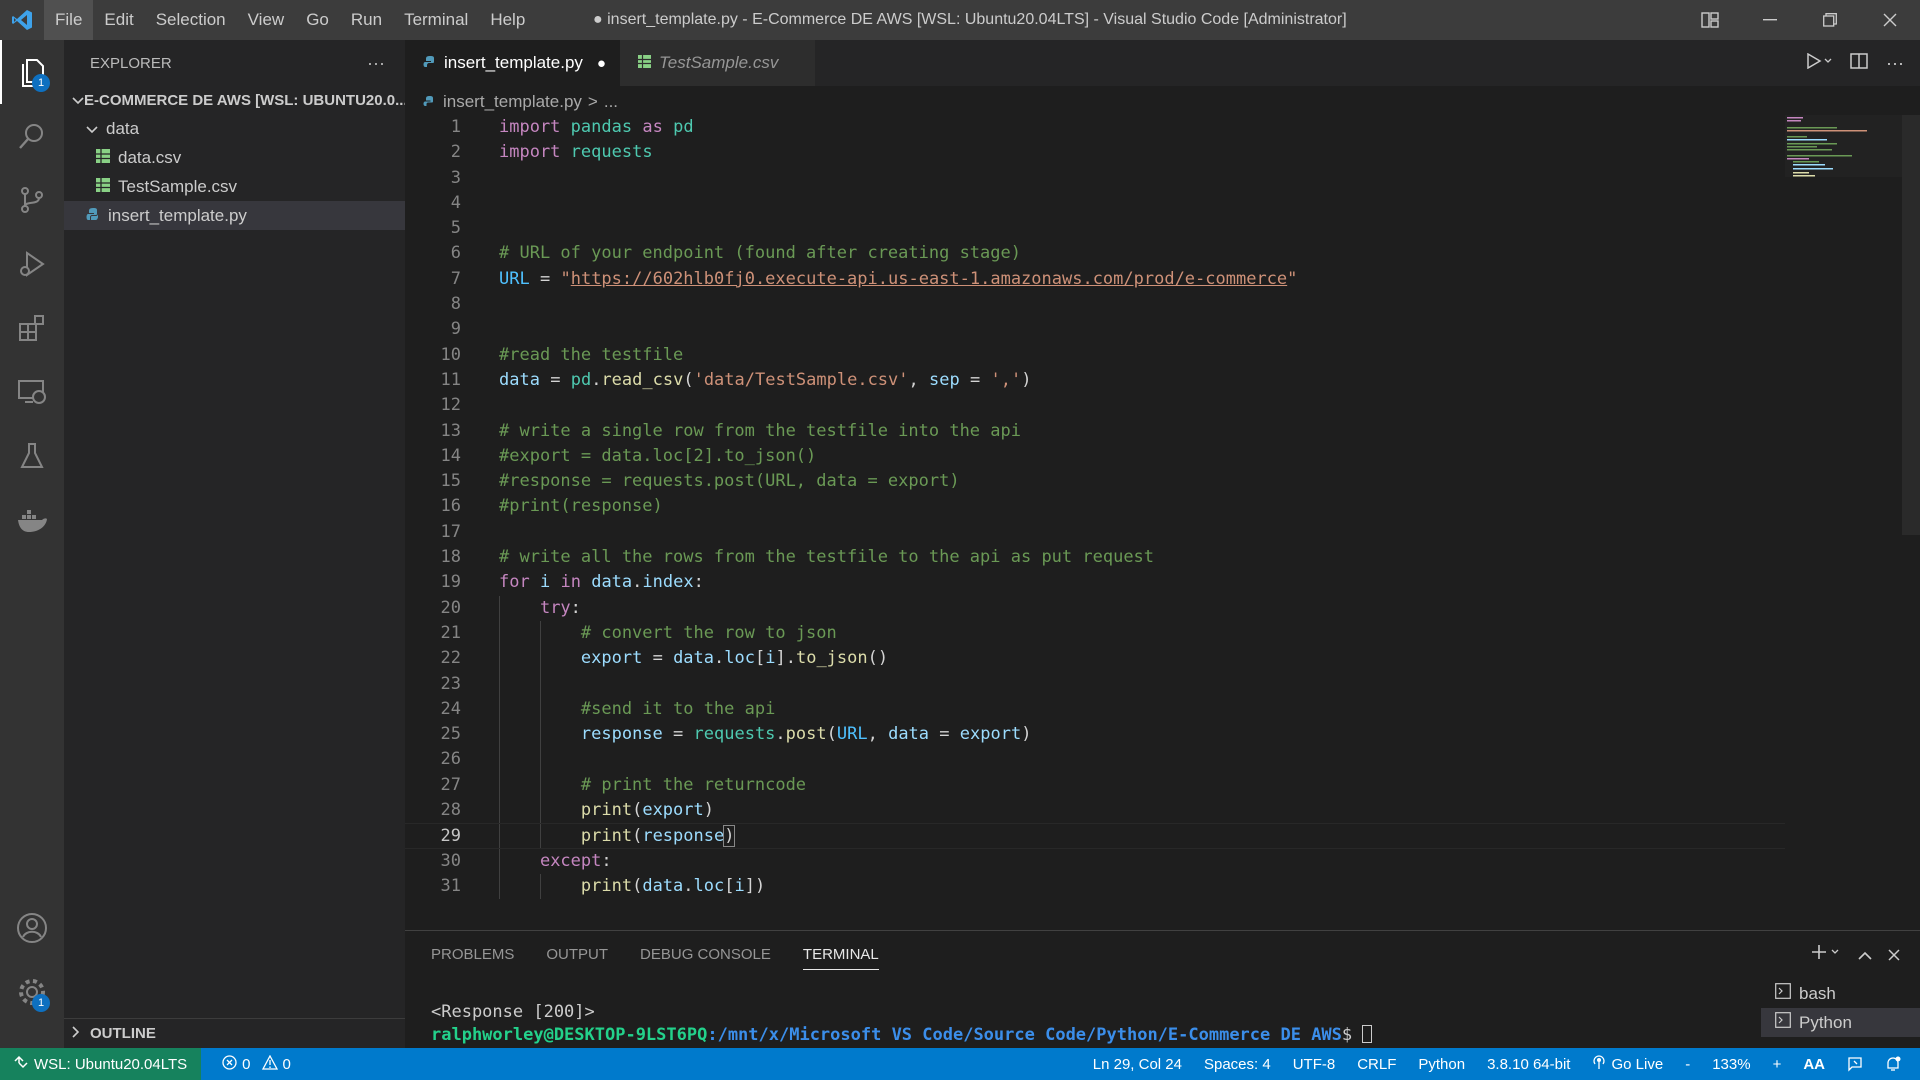 This screenshot has width=1920, height=1080. I want to click on maximize-panel-icon, so click(1865, 955).